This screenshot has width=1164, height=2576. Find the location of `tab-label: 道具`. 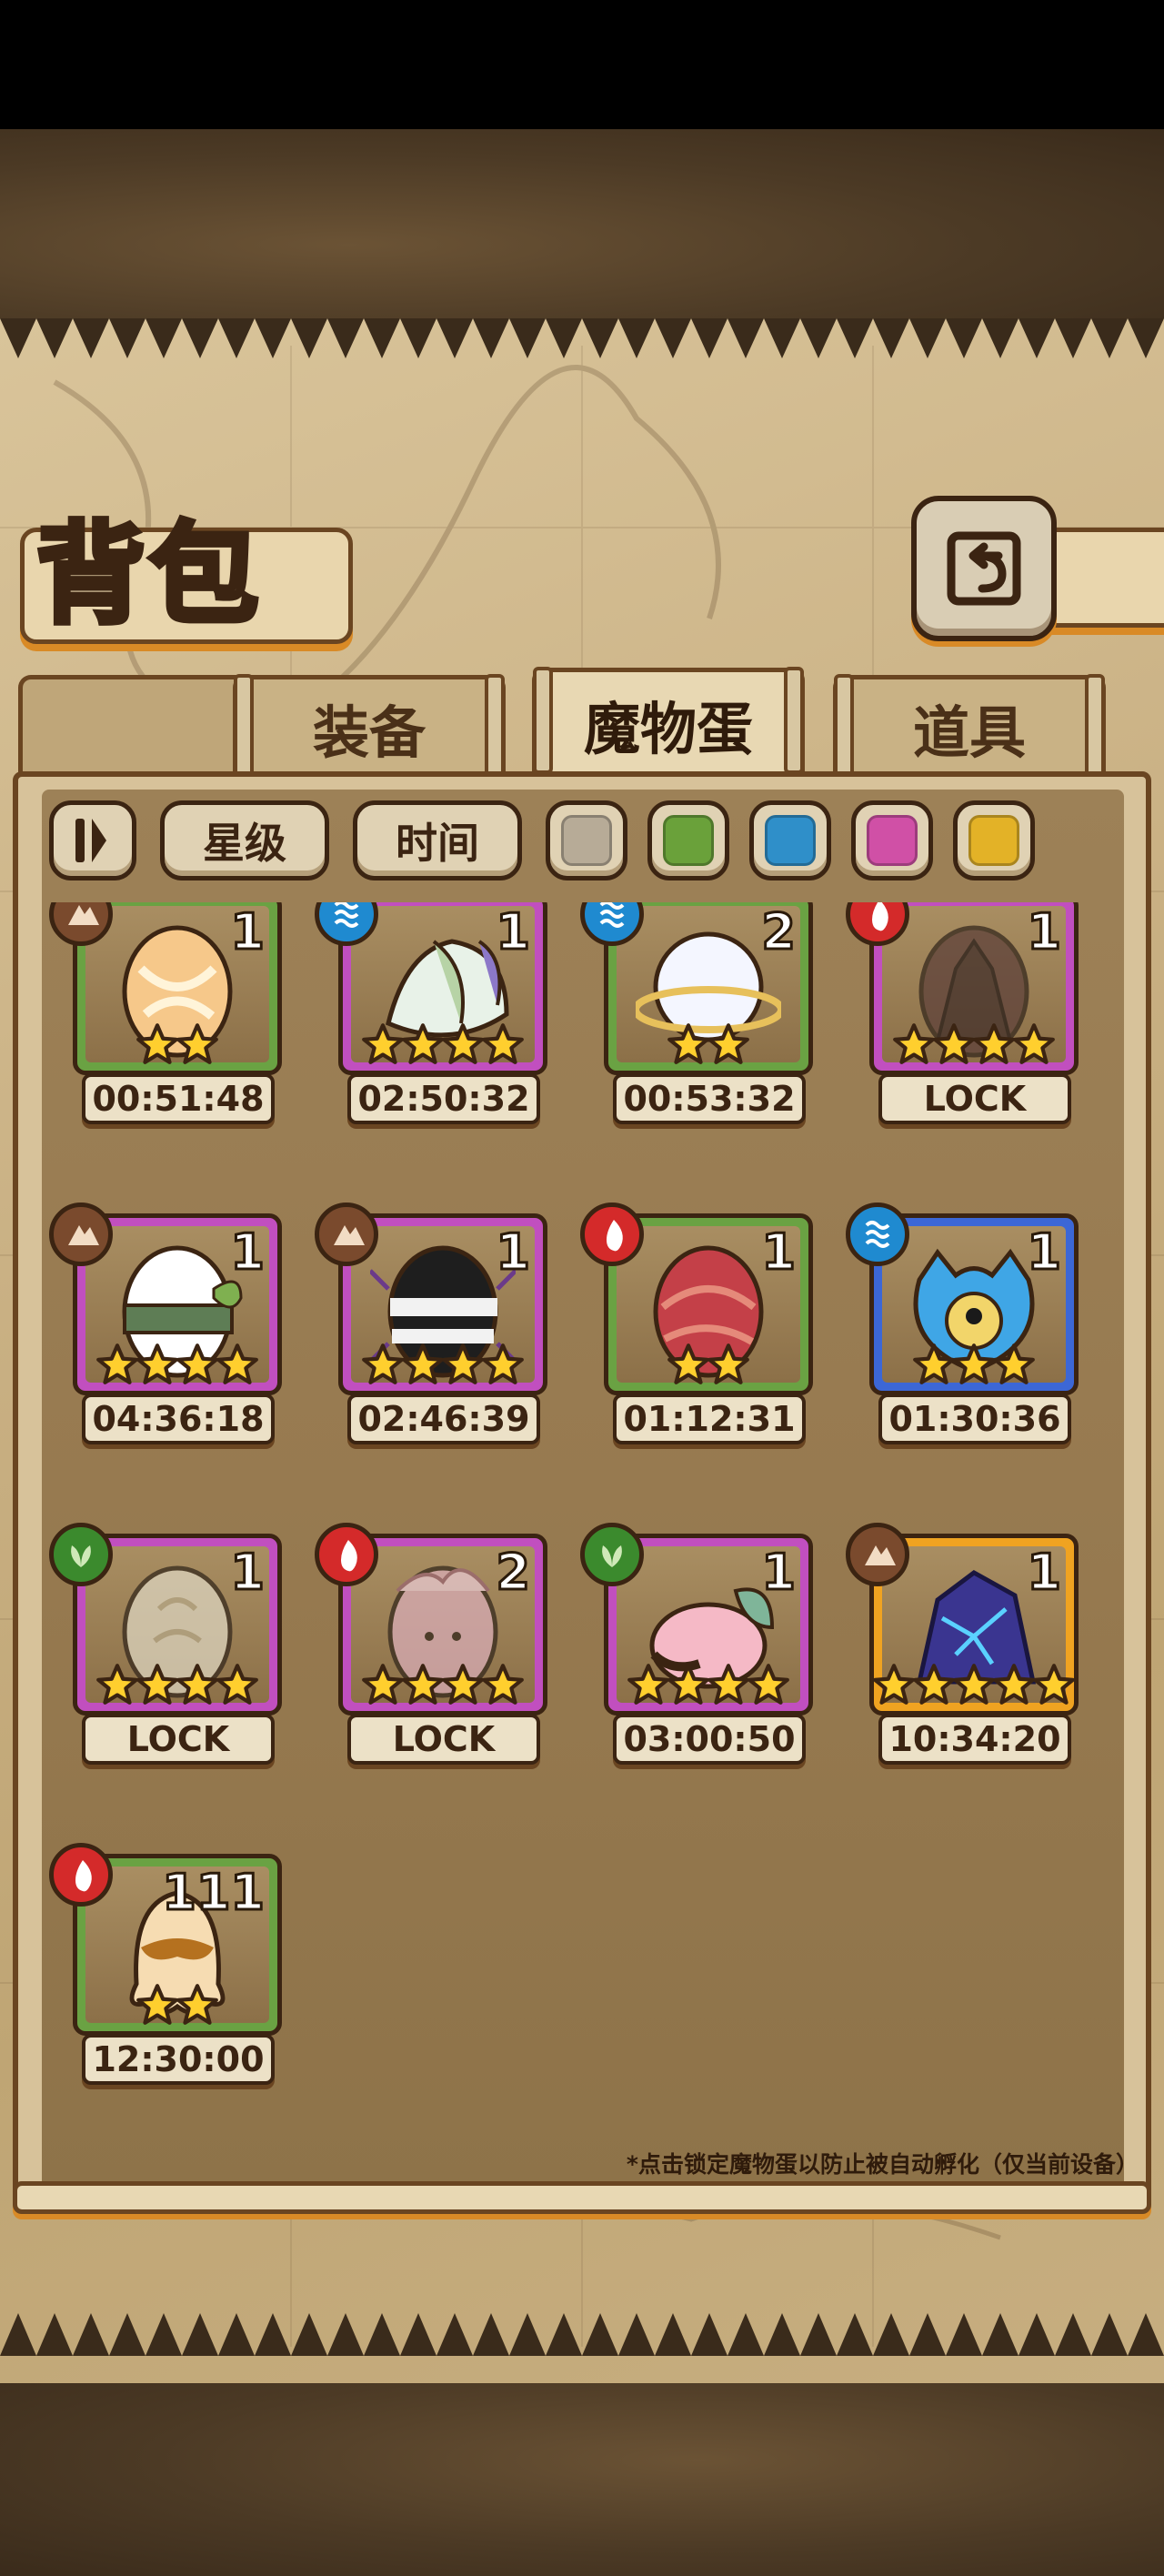

tab-label: 道具 is located at coordinates (969, 732).